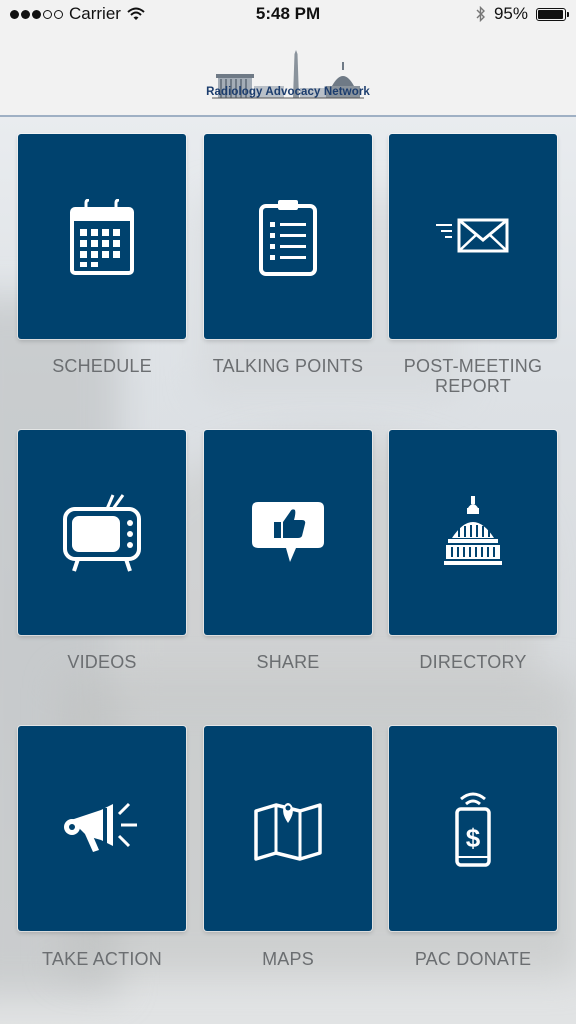  I want to click on post-meeting-report-button, so click(473, 236).